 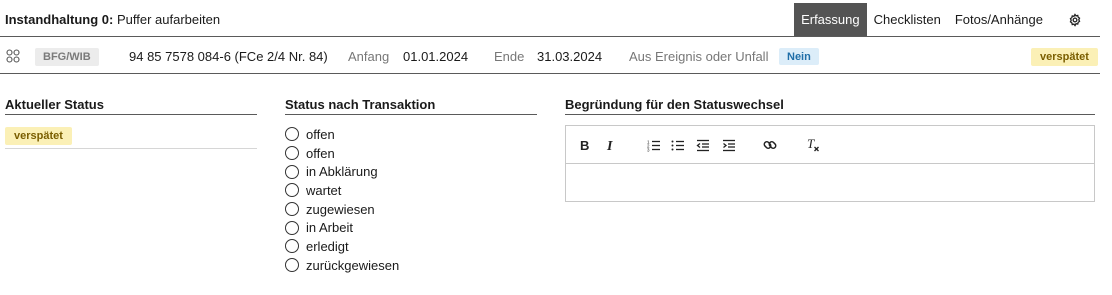 I want to click on vehicle-id: 94 85 7578 084-6 (FCe 2/4 Nr. 84), so click(x=228, y=56).